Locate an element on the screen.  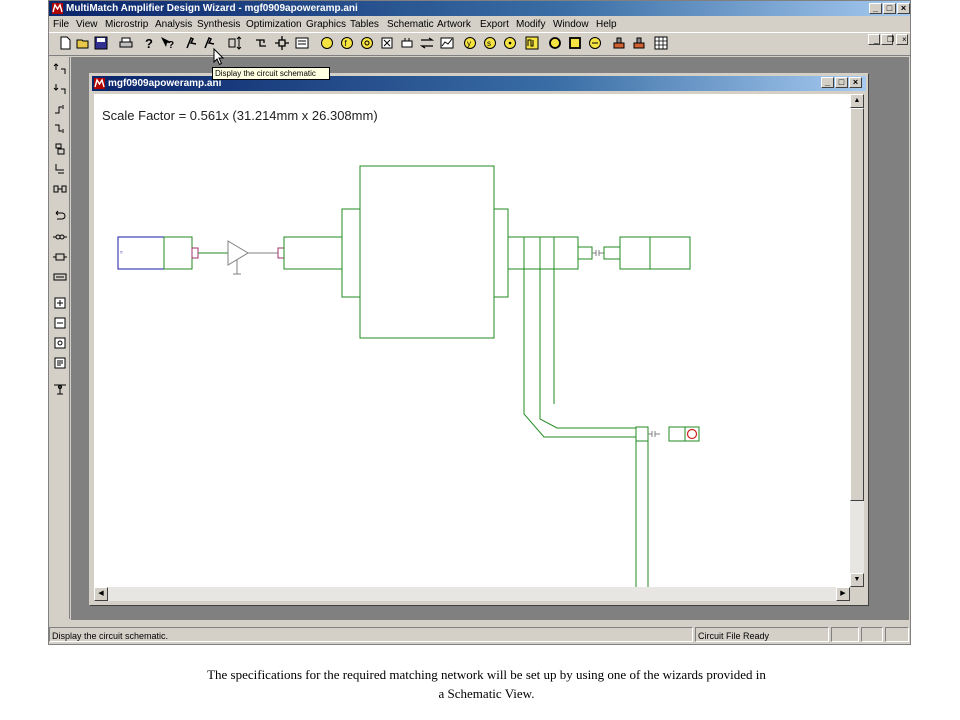
output-port is located at coordinates (635, 253).